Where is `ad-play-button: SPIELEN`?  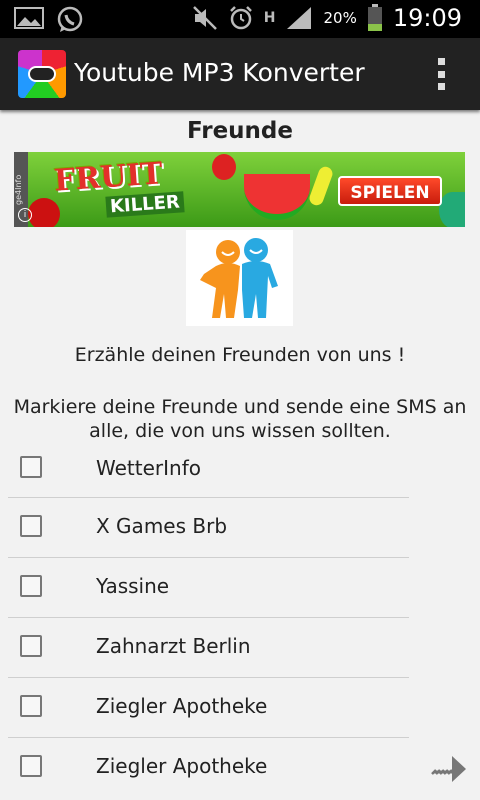 ad-play-button: SPIELEN is located at coordinates (390, 191).